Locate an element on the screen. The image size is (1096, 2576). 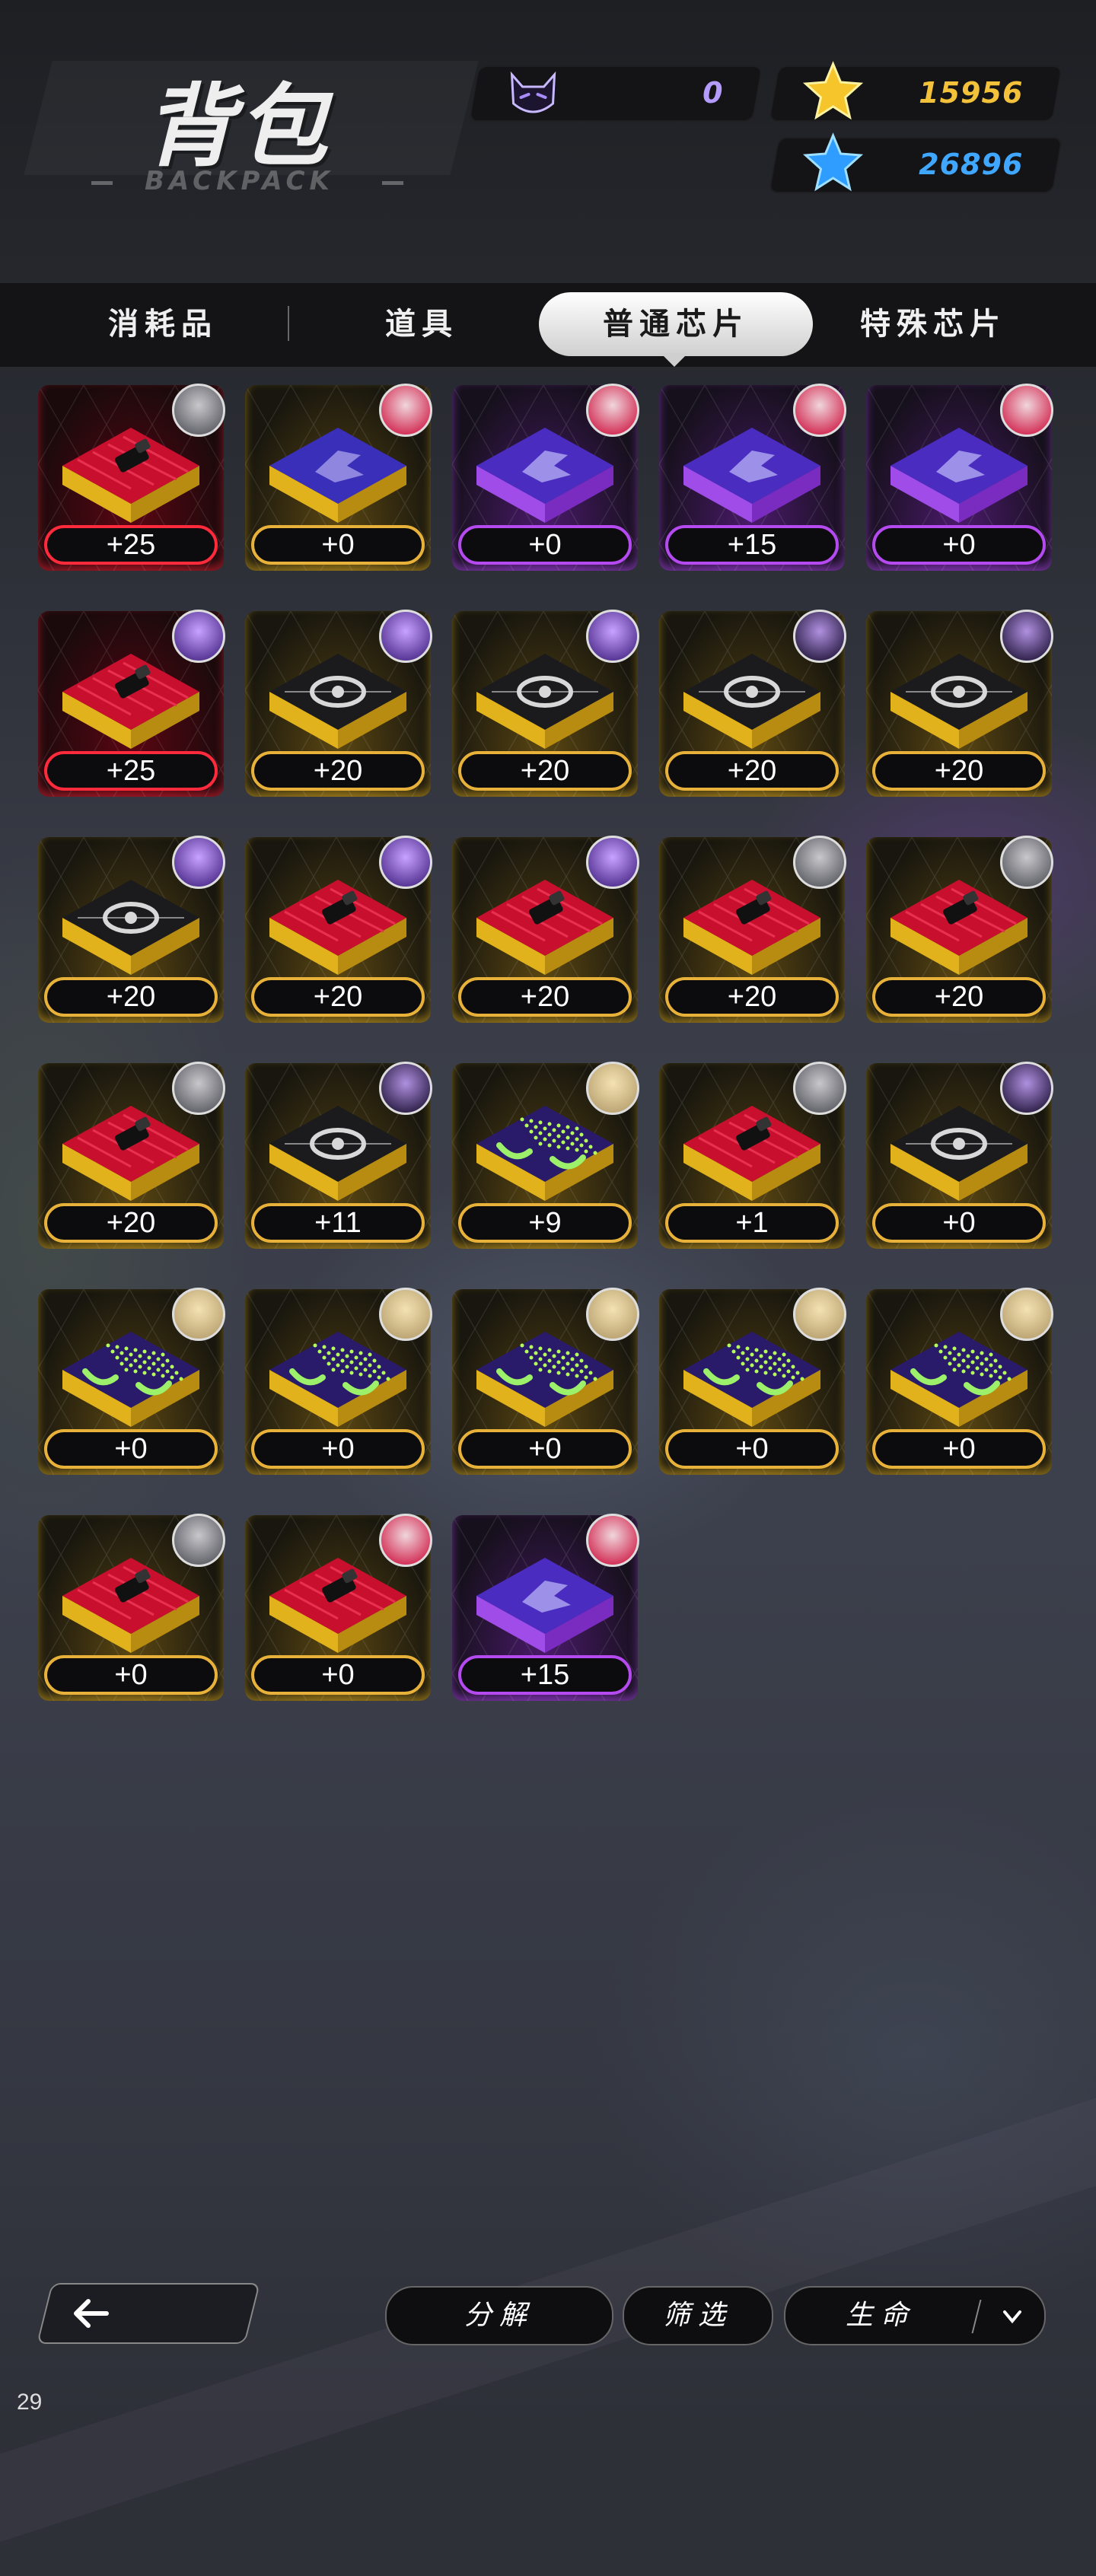
chip-card: +11 is located at coordinates (338, 1155).